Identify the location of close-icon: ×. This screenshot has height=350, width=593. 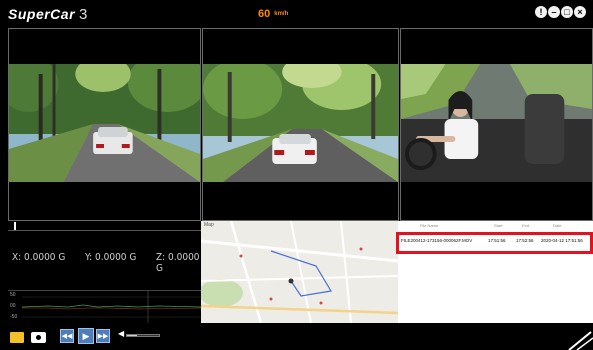
(580, 12).